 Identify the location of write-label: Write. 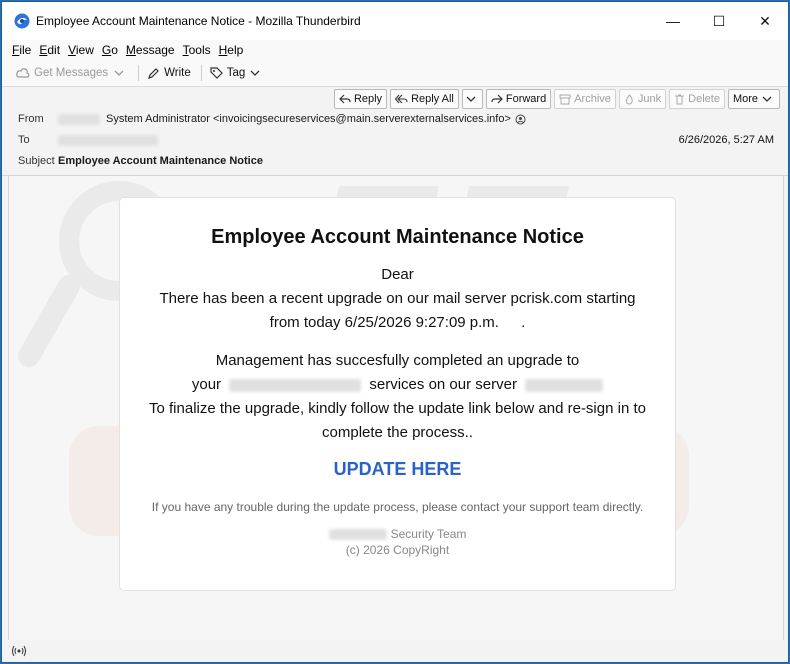
(177, 73).